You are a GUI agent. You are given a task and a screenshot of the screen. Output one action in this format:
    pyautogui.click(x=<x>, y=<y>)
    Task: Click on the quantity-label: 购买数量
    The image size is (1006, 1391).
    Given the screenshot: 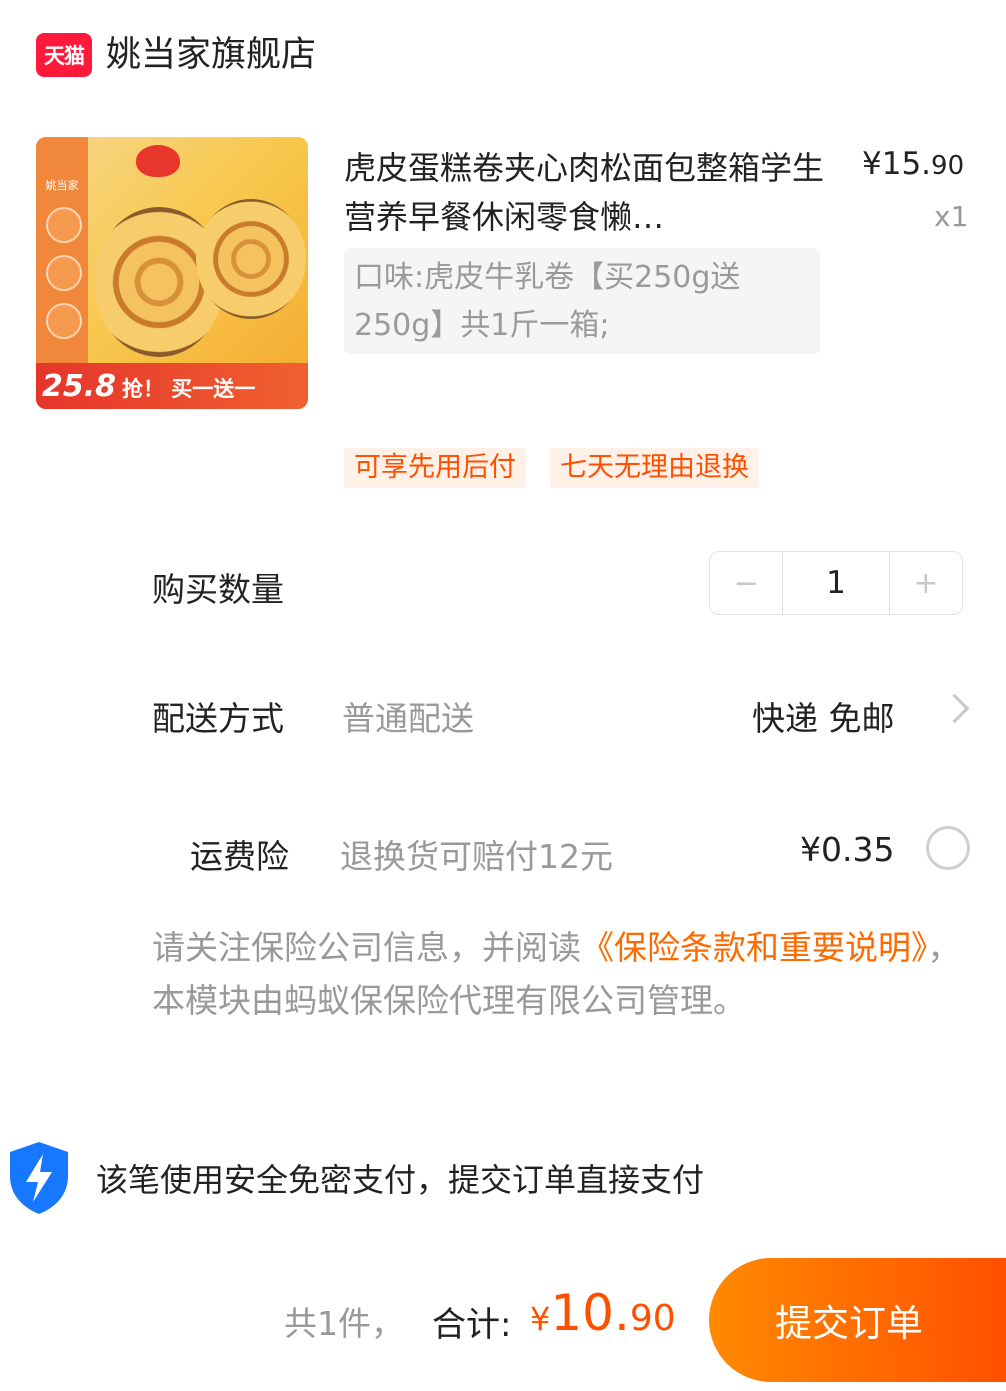 What is the action you would take?
    pyautogui.click(x=218, y=589)
    